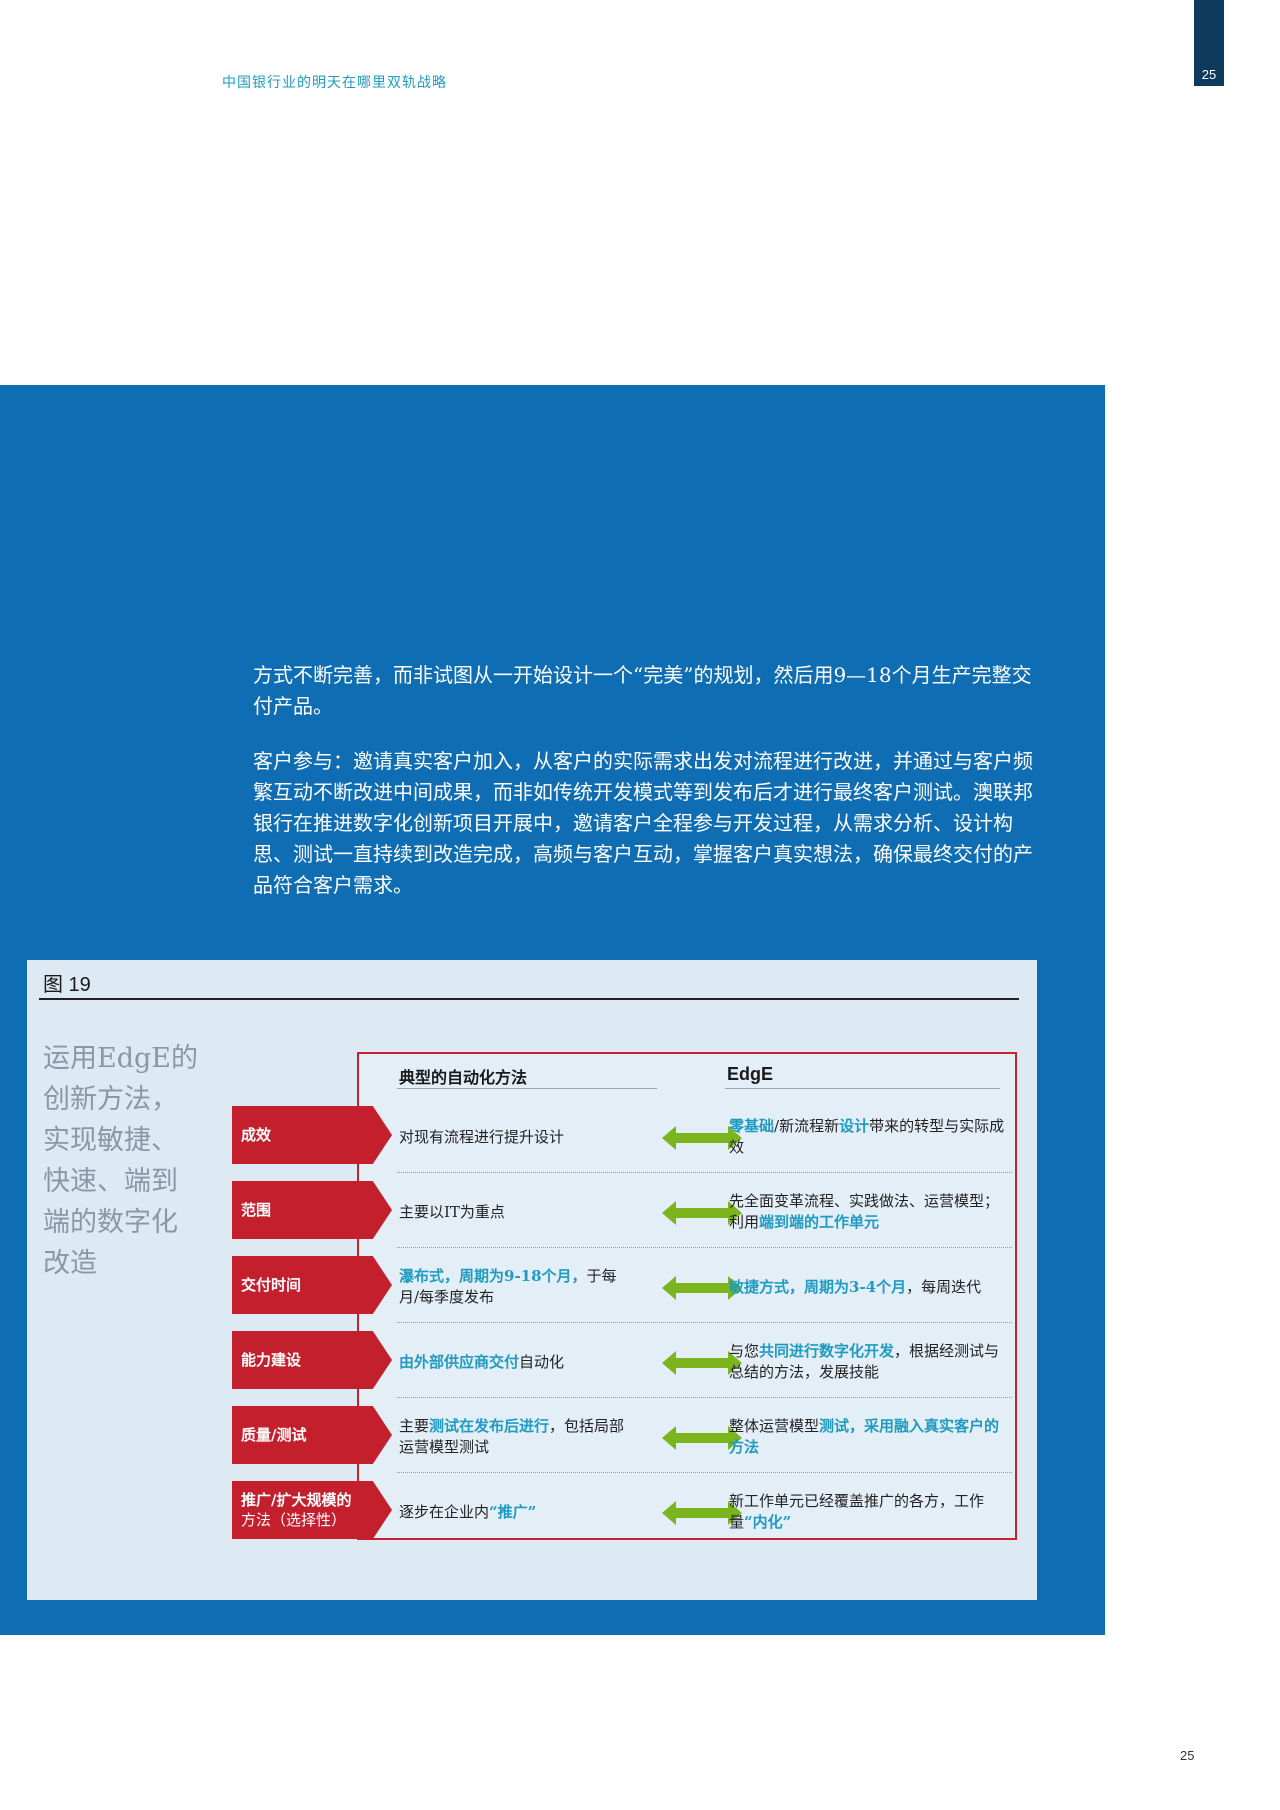  What do you see at coordinates (312, 1135) in the screenshot?
I see `row-label: 成效` at bounding box center [312, 1135].